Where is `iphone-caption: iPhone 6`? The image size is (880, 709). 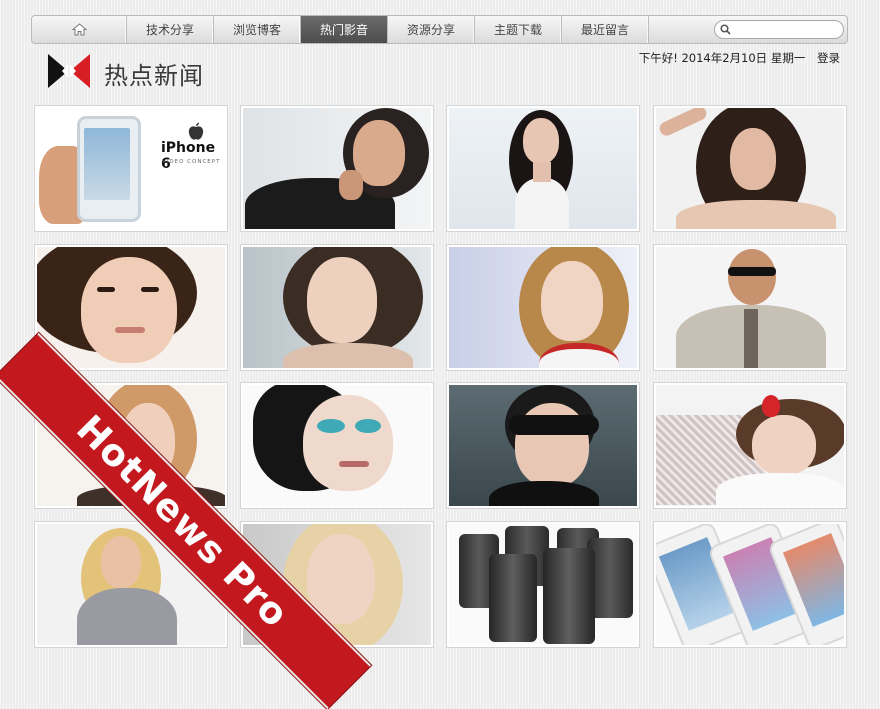 iphone-caption: iPhone 6 is located at coordinates (188, 156).